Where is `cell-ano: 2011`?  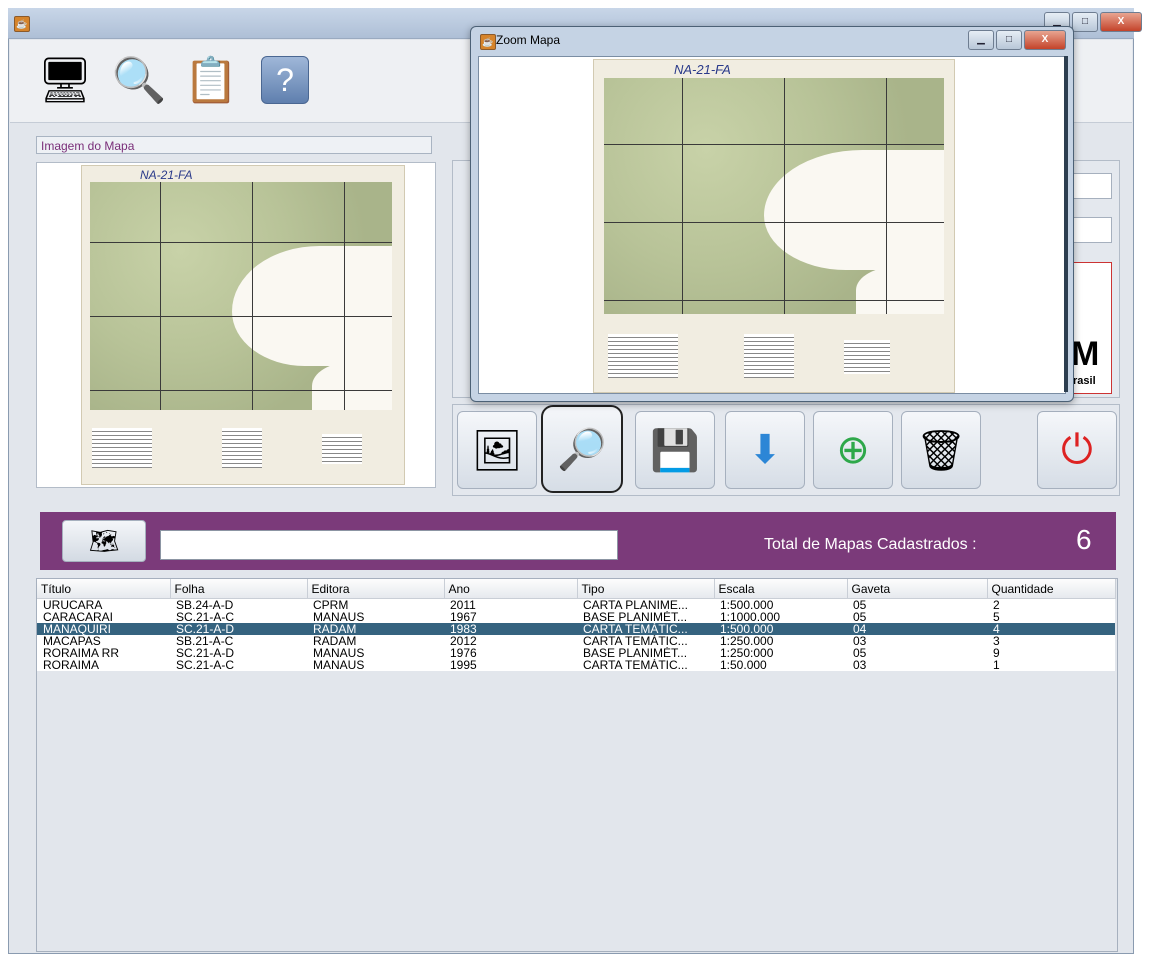
cell-ano: 2011 is located at coordinates (463, 604).